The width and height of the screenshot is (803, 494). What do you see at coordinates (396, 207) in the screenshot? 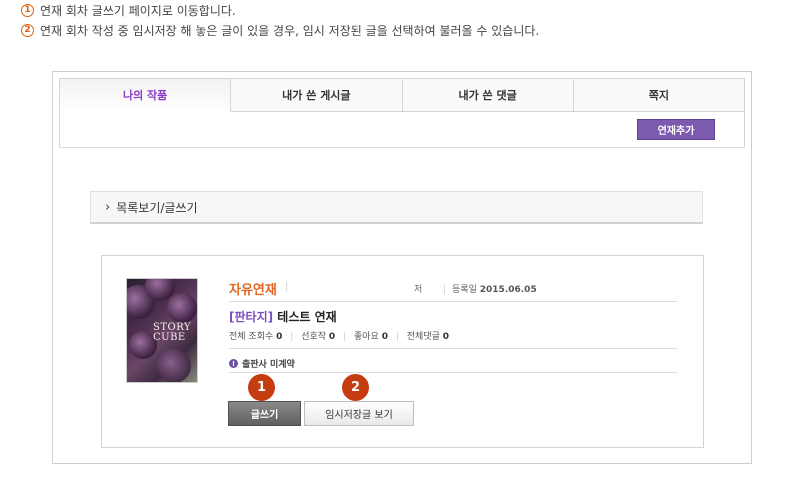
I see `list-write-bar: › 목록보기/글쓰기` at bounding box center [396, 207].